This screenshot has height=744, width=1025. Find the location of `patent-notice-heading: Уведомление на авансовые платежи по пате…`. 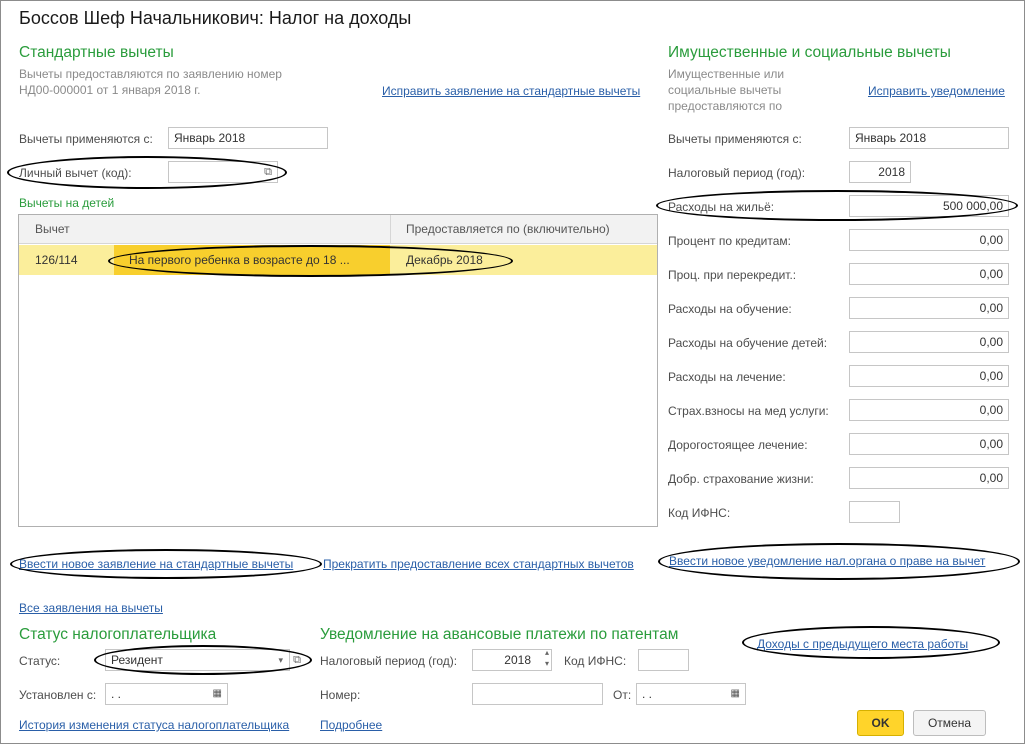

patent-notice-heading: Уведомление на авансовые платежи по пате… is located at coordinates (499, 634).